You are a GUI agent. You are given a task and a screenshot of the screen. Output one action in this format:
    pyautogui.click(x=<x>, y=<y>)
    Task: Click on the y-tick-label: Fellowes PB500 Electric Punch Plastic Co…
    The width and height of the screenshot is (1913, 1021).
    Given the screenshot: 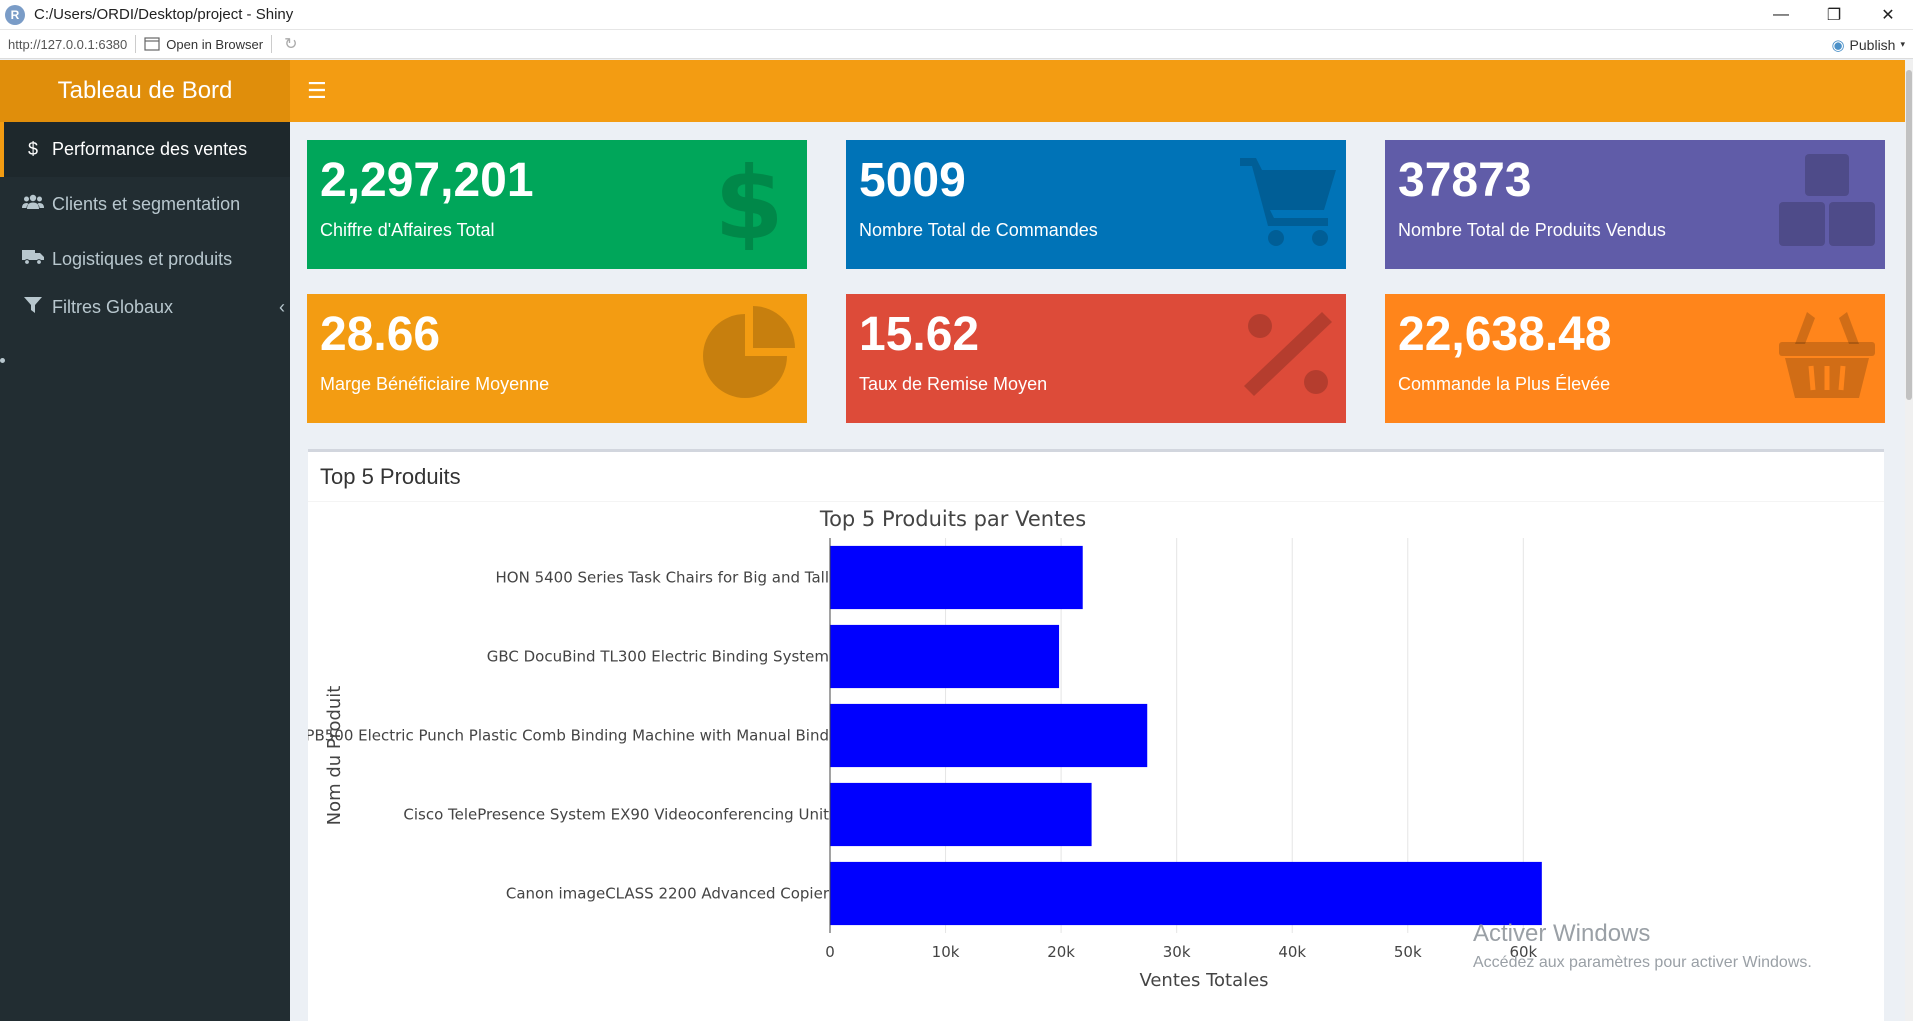 What is the action you would take?
    pyautogui.click(x=568, y=736)
    